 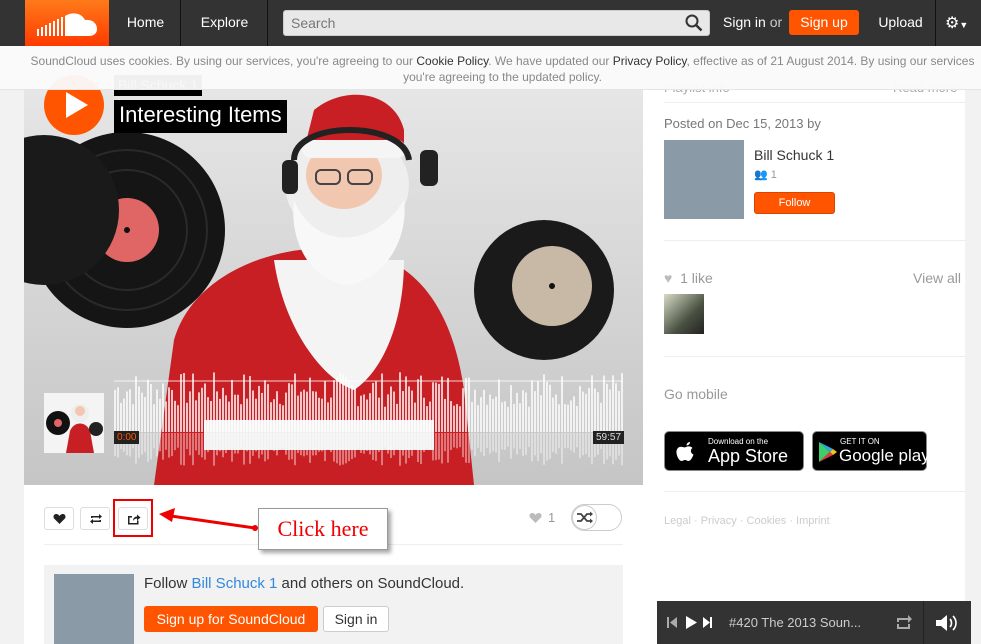 I want to click on cookie-policy-link: Cookie Policy, so click(x=452, y=61).